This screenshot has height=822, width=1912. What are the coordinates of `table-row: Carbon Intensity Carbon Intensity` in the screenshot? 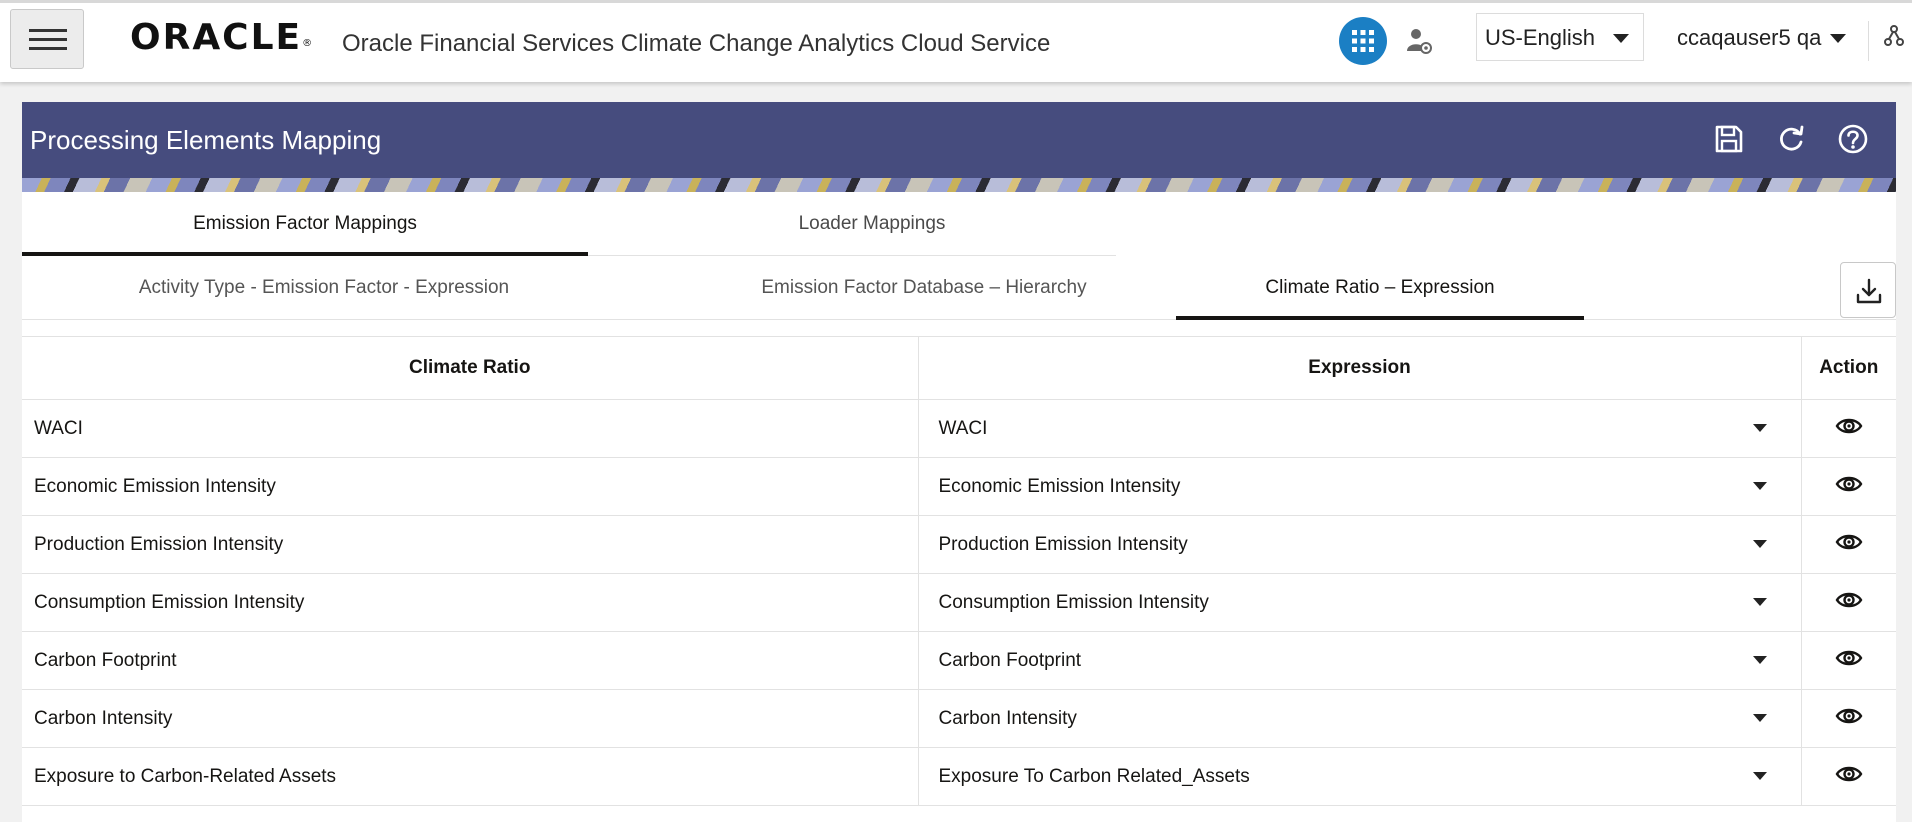 It's located at (959, 718).